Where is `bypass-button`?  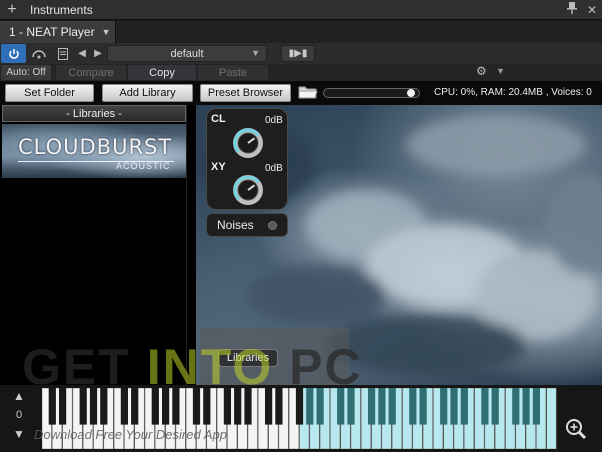
bypass-button is located at coordinates (39, 53).